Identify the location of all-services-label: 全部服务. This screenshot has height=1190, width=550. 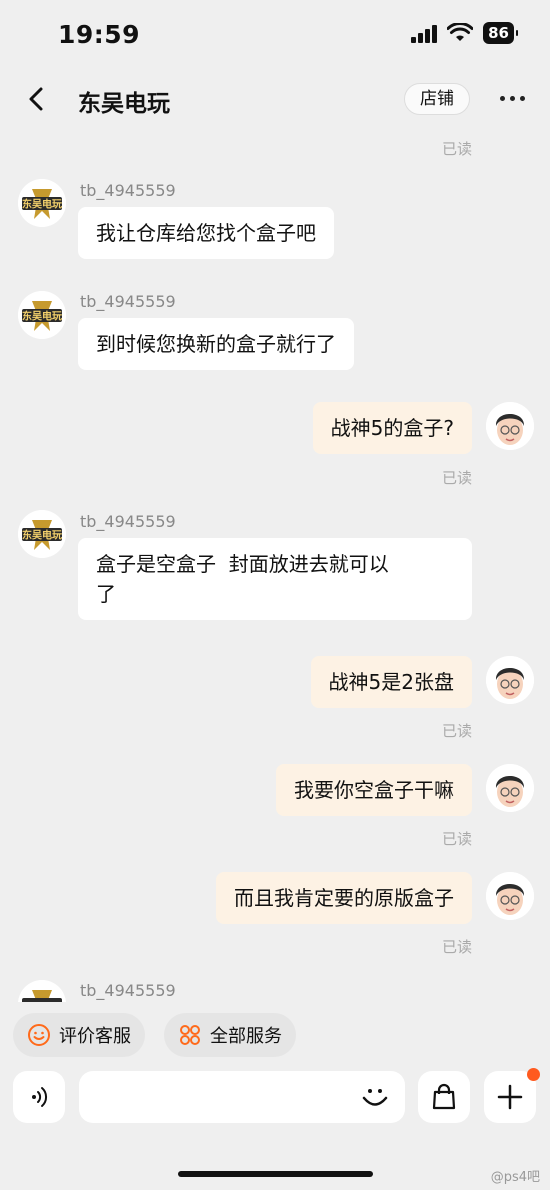
(246, 1036).